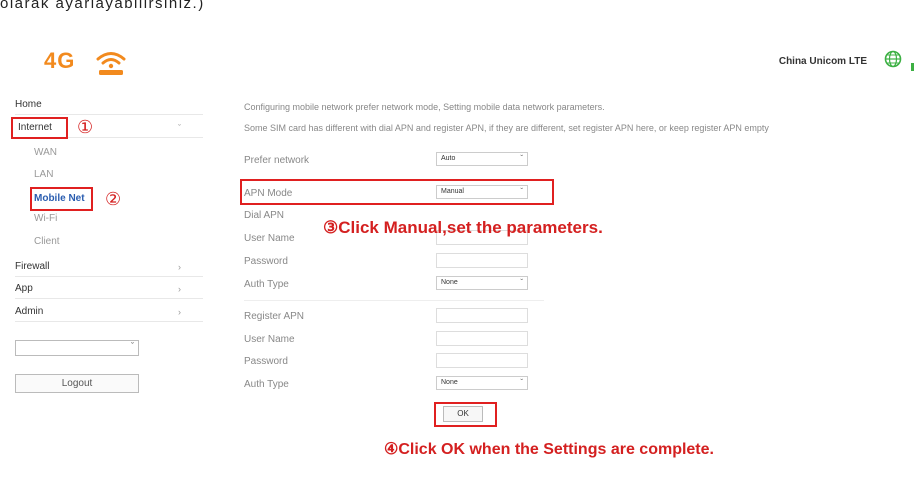 Image resolution: width=919 pixels, height=478 pixels. What do you see at coordinates (448, 158) in the screenshot?
I see `prefer-network-value: Auto` at bounding box center [448, 158].